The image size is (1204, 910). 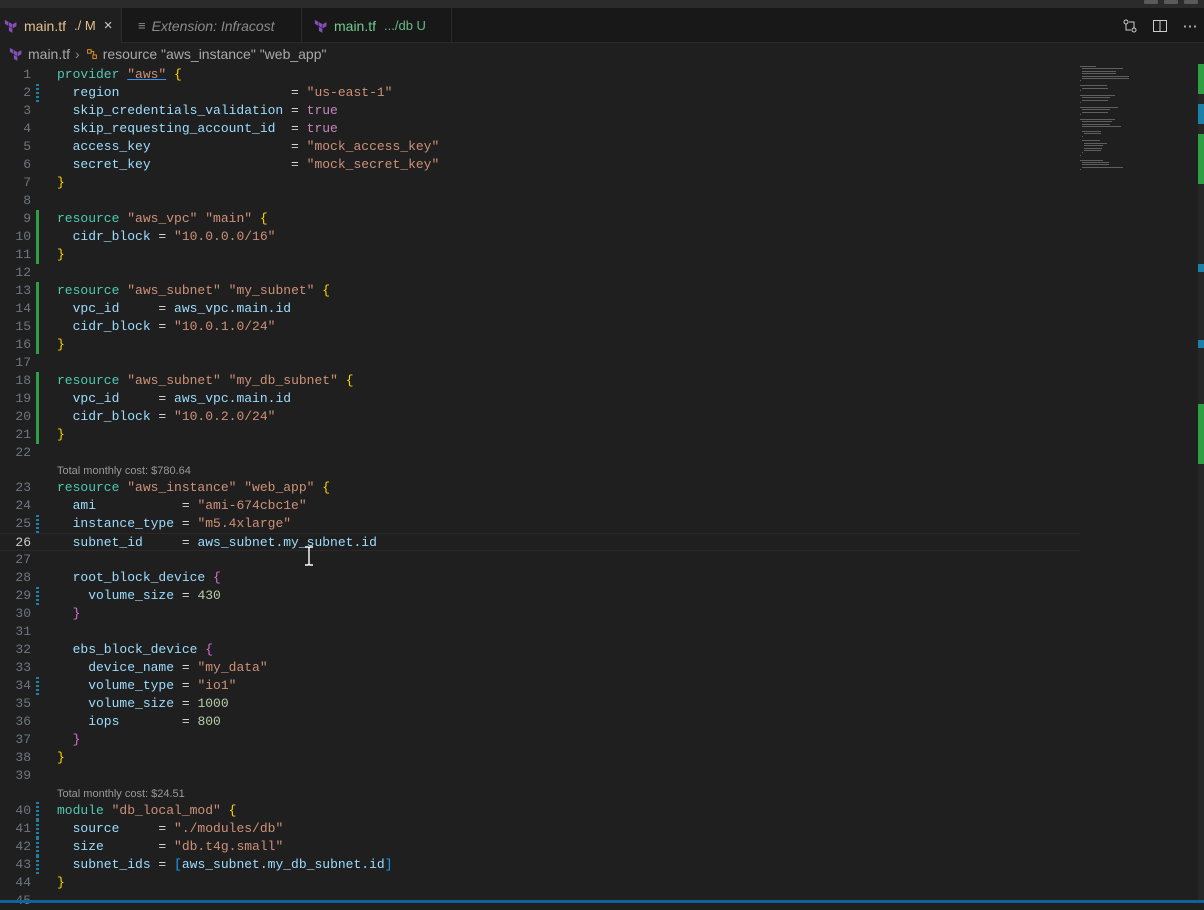 I want to click on window-controls, so click(x=1171, y=3).